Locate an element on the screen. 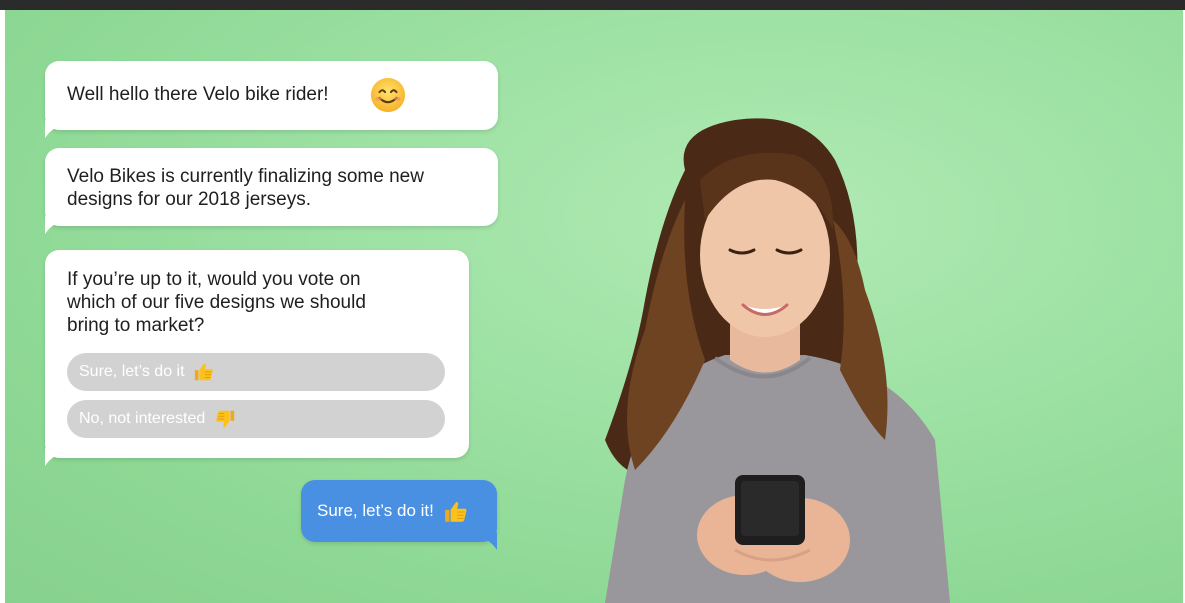 Image resolution: width=1185 pixels, height=603 pixels. smiling-face-icon is located at coordinates (388, 95).